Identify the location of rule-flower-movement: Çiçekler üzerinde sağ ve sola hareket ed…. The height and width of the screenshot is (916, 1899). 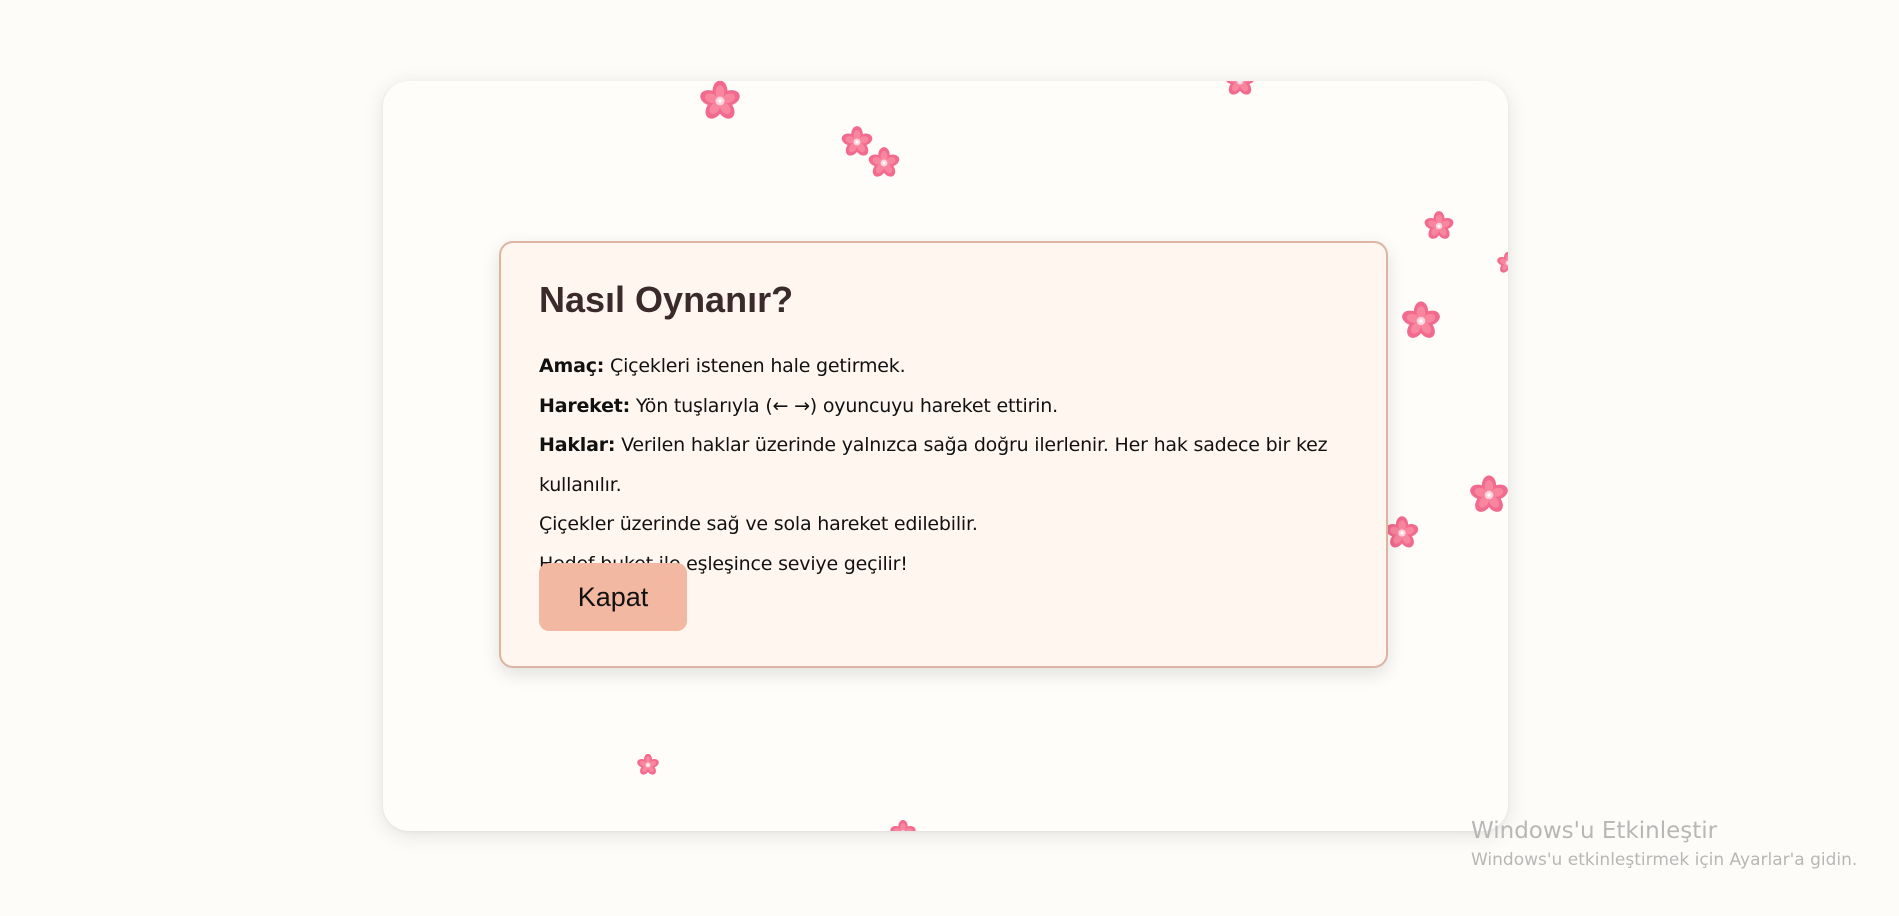
(943, 525).